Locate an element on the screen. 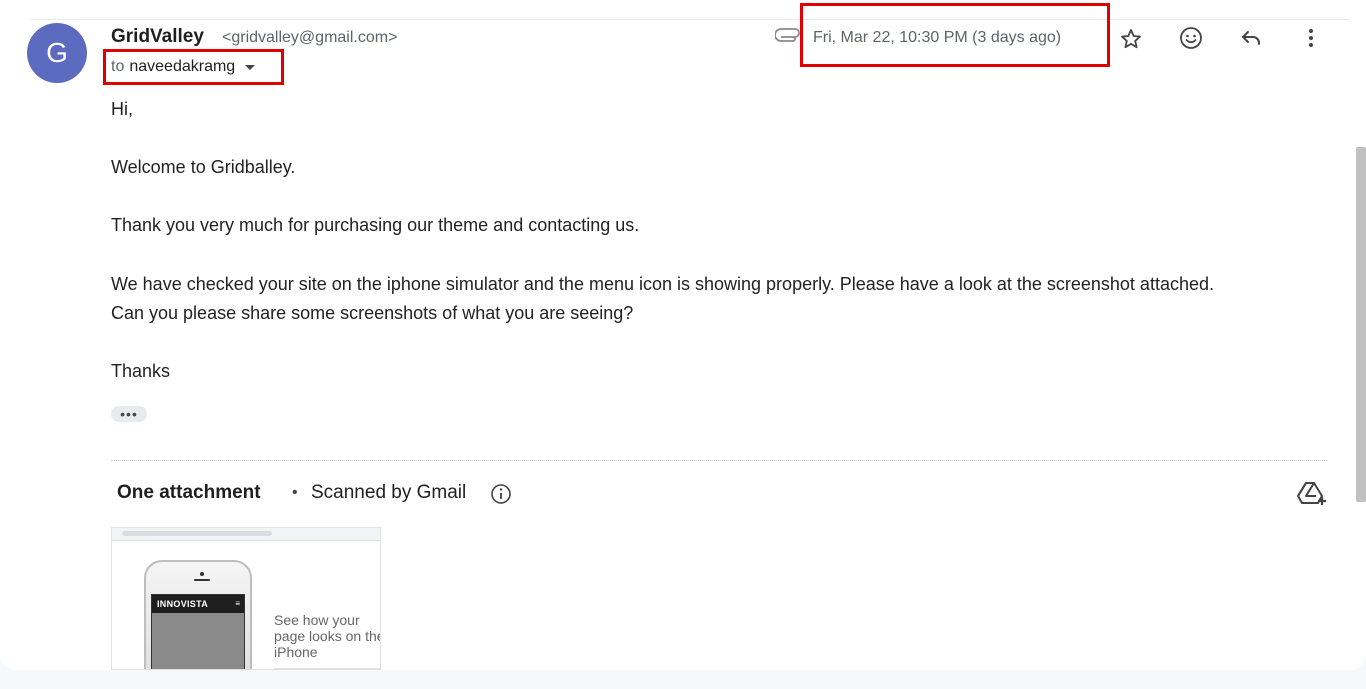  recipient-highlight-box is located at coordinates (193, 67).